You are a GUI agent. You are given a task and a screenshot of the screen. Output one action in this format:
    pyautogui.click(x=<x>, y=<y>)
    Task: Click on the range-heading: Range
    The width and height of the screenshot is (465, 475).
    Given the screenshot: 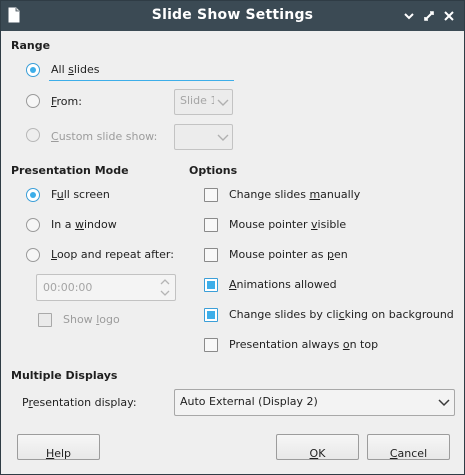 What is the action you would take?
    pyautogui.click(x=31, y=45)
    